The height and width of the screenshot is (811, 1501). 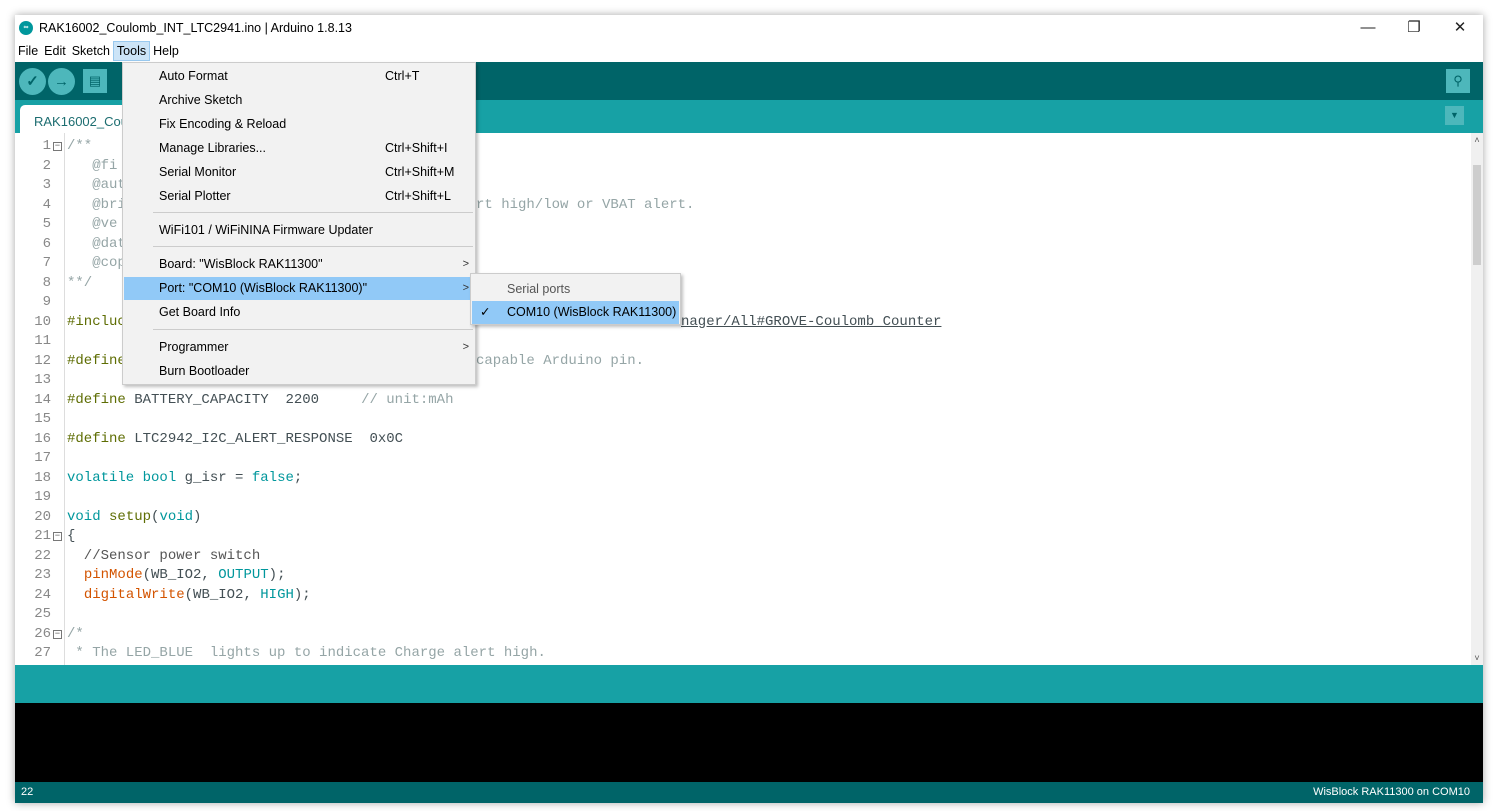 What do you see at coordinates (277, 594) in the screenshot?
I see `code-token: HIGH` at bounding box center [277, 594].